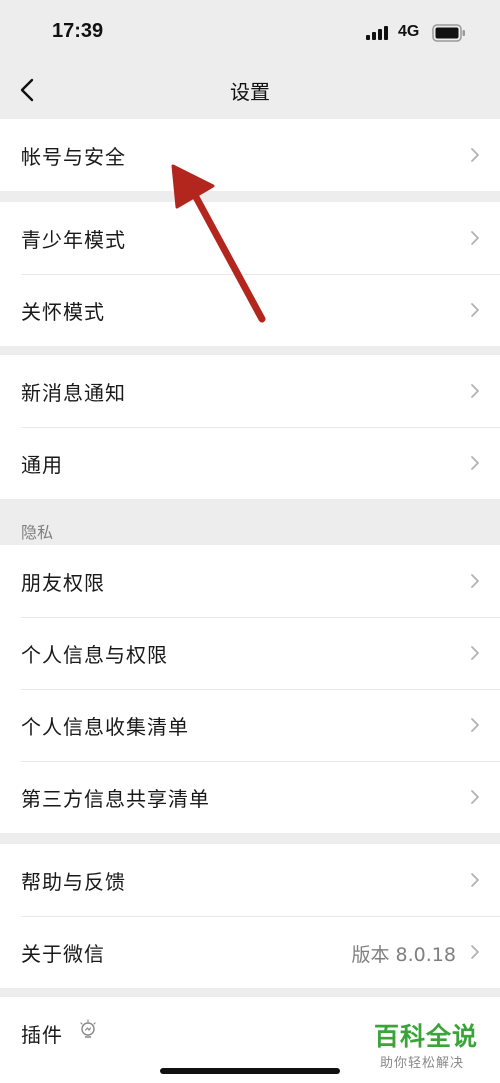 The image size is (500, 1083). What do you see at coordinates (73, 882) in the screenshot?
I see `settings-item-label: 帮助与反馈` at bounding box center [73, 882].